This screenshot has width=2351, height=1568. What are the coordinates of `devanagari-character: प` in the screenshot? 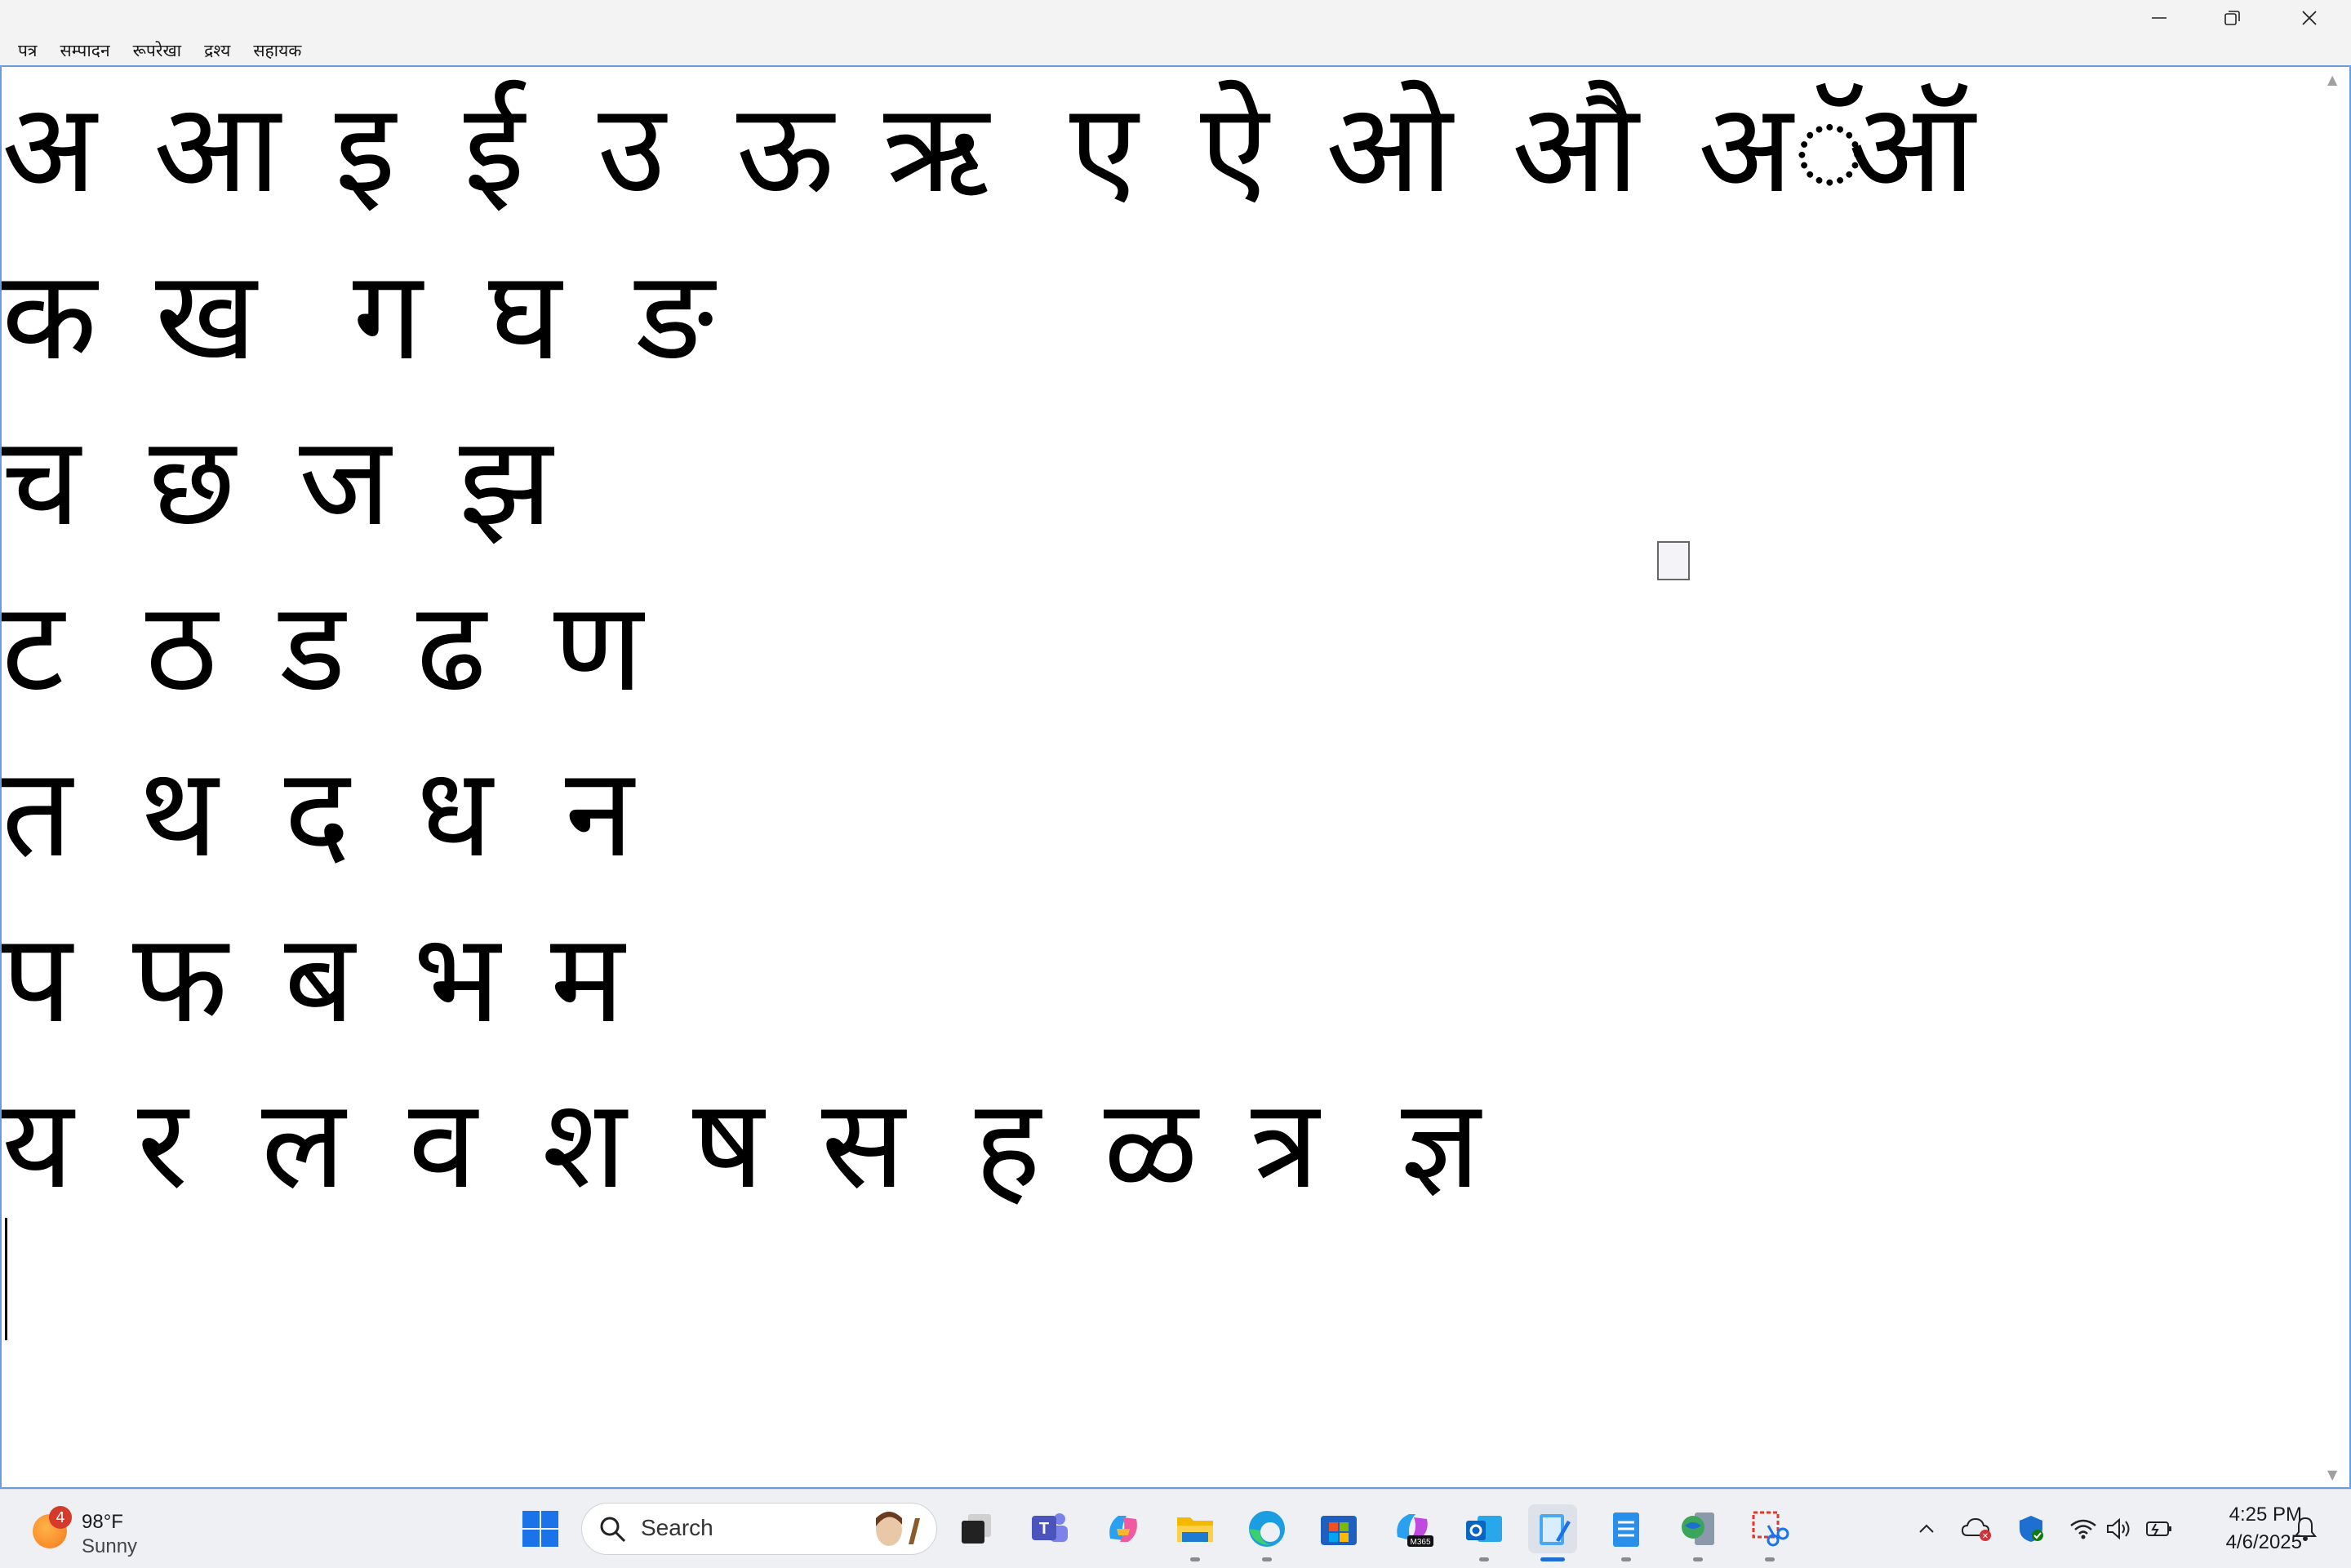 It's located at (37, 978).